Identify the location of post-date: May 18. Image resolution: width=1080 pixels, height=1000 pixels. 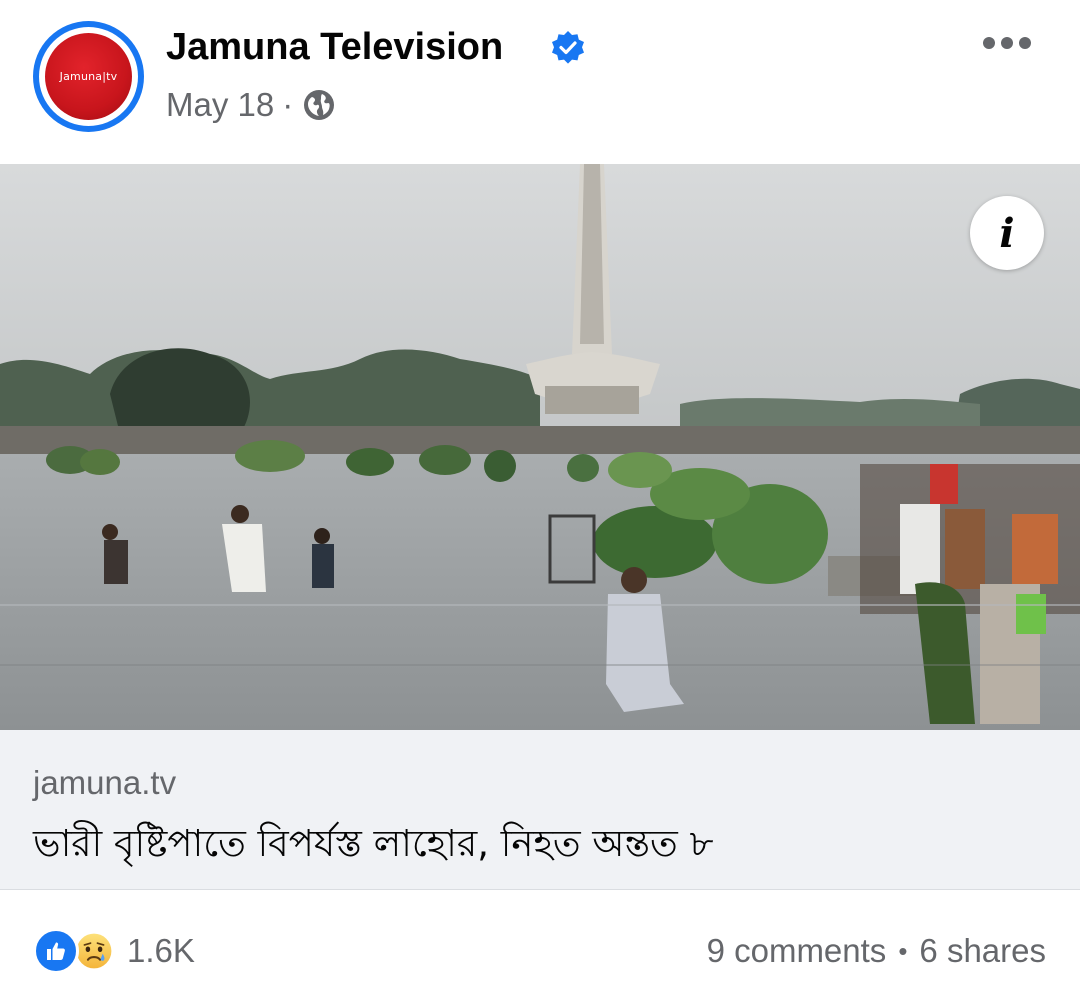
(220, 105).